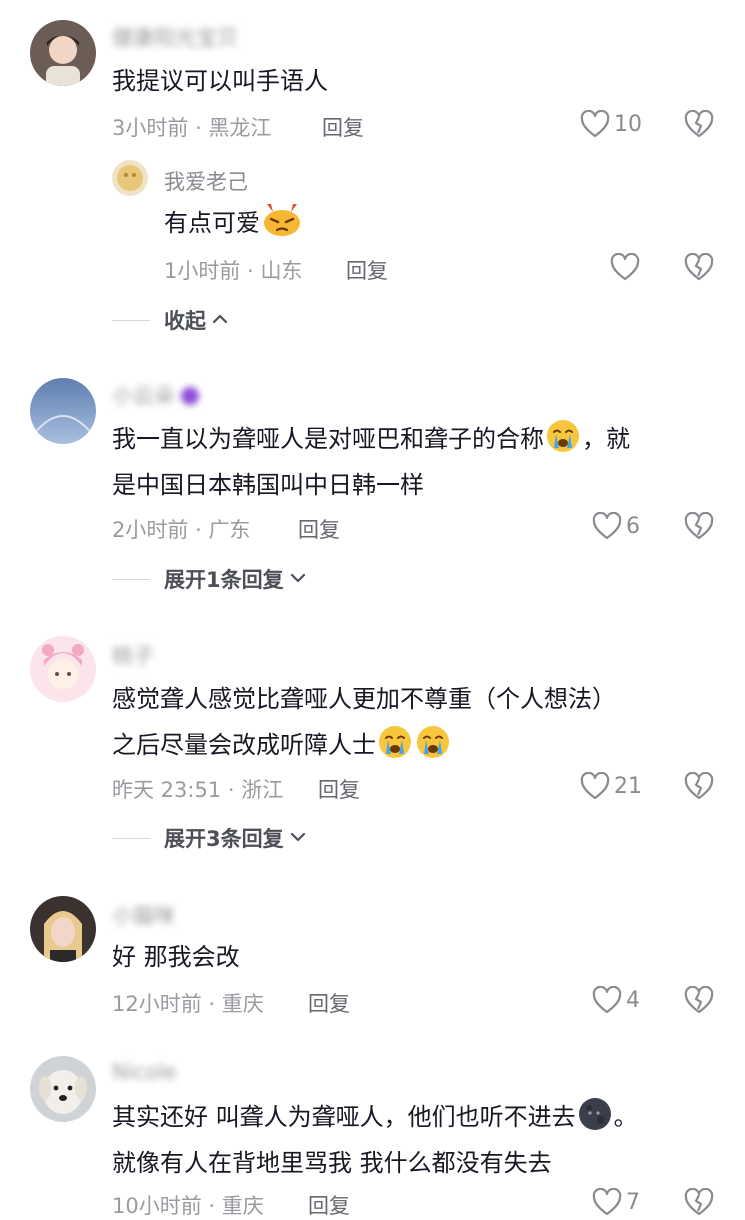 Image resolution: width=745 pixels, height=1220 pixels. I want to click on comment-text-line2: 之后尽量会改成听障人士, so click(282, 748).